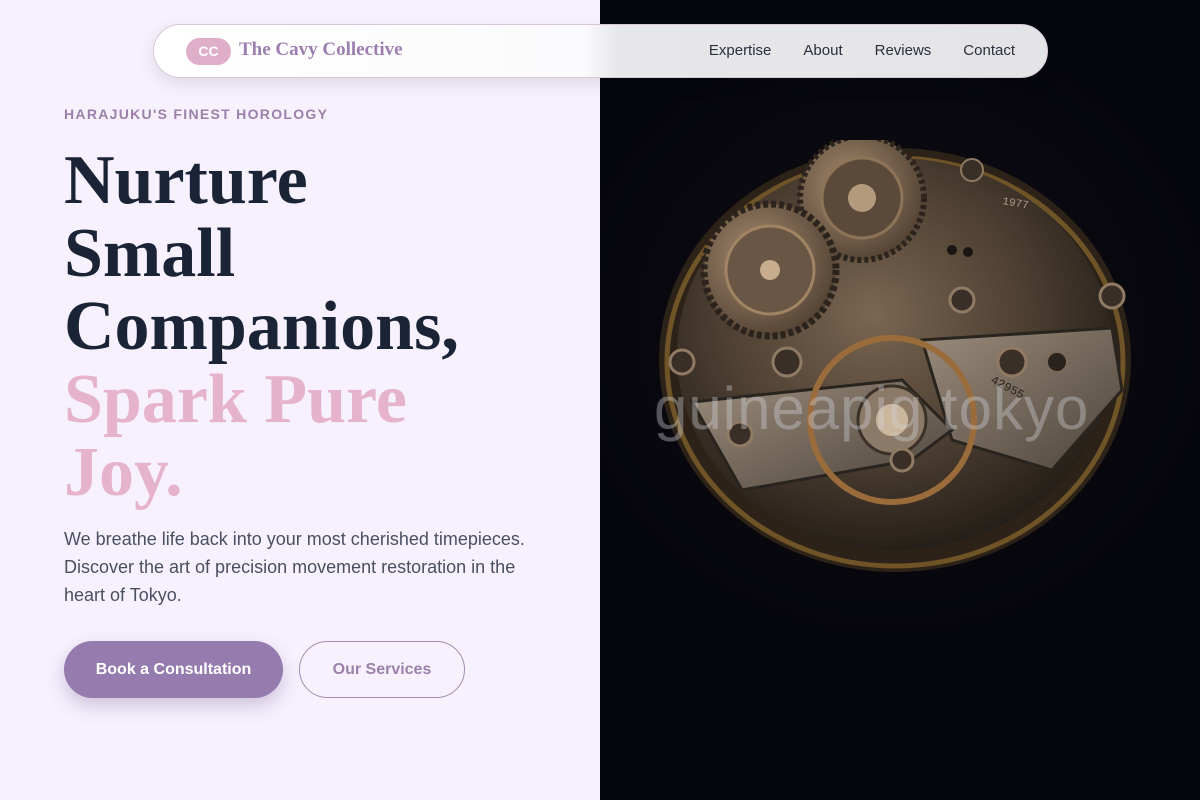 Image resolution: width=1200 pixels, height=800 pixels. What do you see at coordinates (173, 669) in the screenshot?
I see `book-consultation-button: Book a Consultation` at bounding box center [173, 669].